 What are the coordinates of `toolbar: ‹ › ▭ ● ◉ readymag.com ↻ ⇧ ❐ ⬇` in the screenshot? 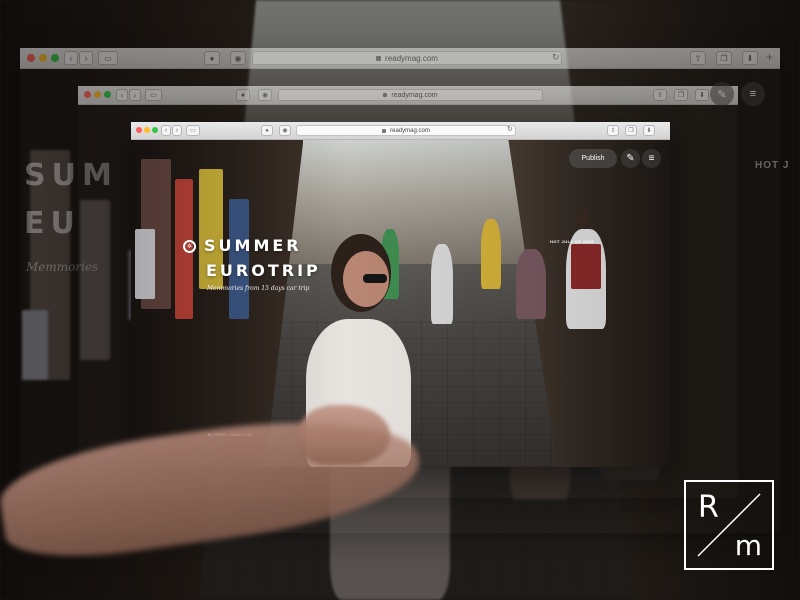 It's located at (400, 131).